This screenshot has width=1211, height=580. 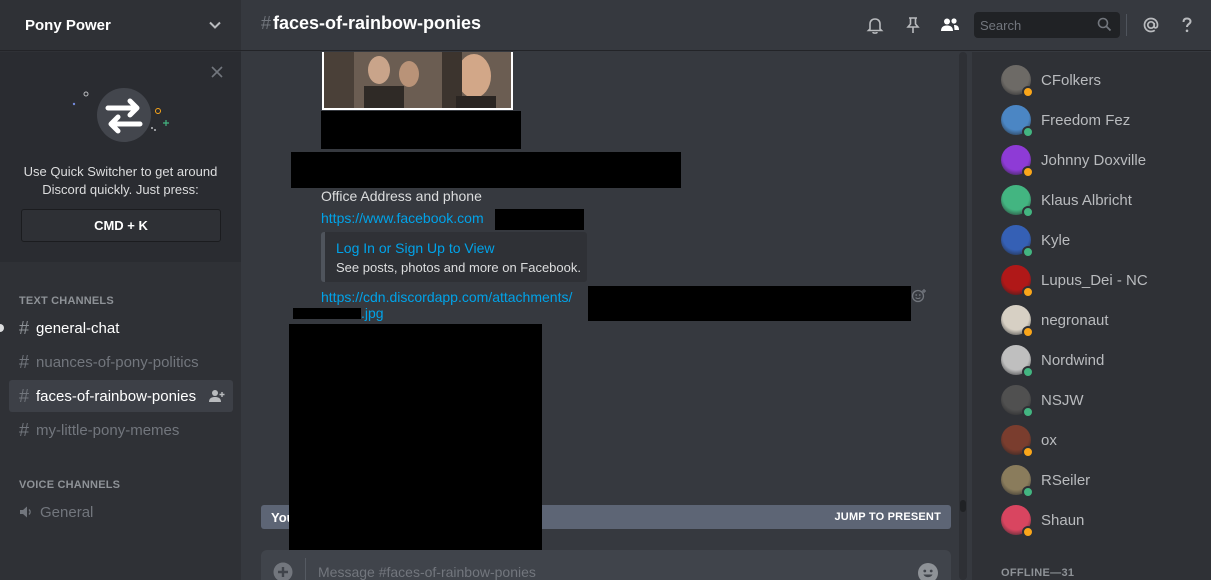 What do you see at coordinates (1033, 25) in the screenshot?
I see `search-input` at bounding box center [1033, 25].